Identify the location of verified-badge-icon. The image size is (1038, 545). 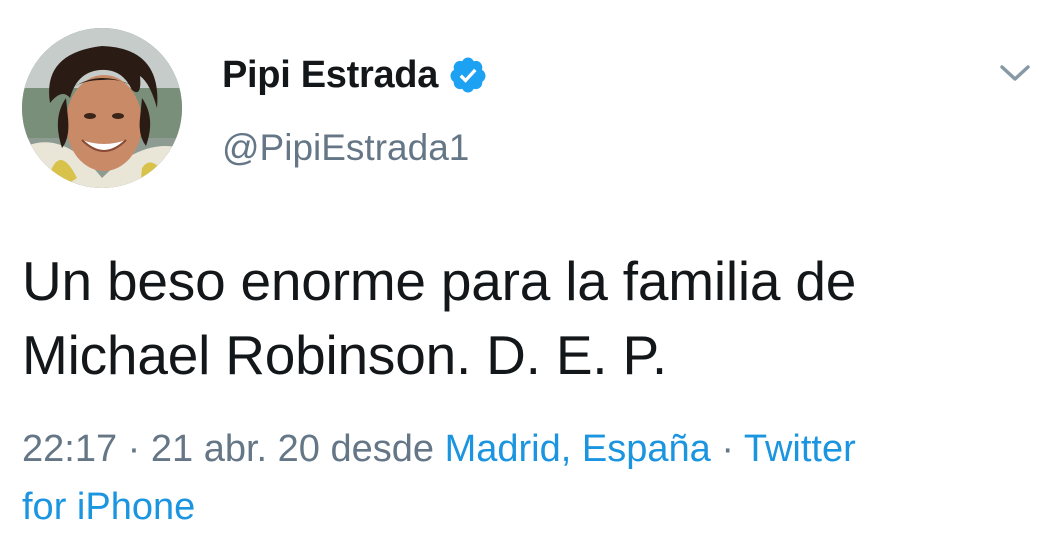
(468, 75).